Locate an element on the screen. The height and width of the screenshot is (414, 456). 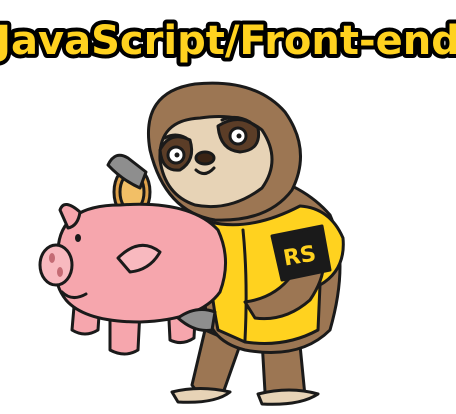
sloth-head is located at coordinates (224, 151).